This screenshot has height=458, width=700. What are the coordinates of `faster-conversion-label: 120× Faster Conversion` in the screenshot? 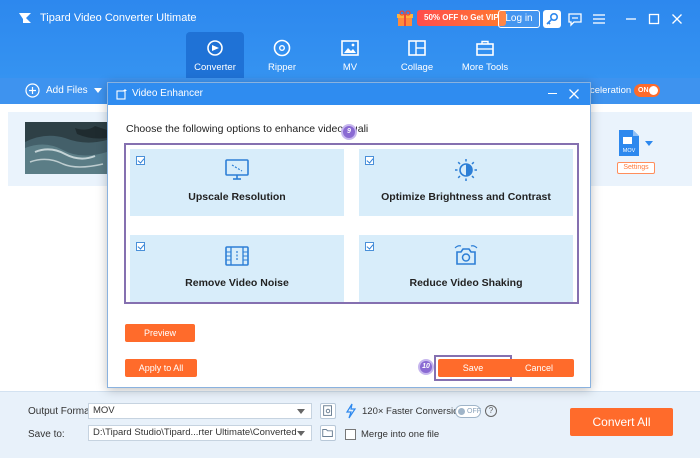 It's located at (413, 411).